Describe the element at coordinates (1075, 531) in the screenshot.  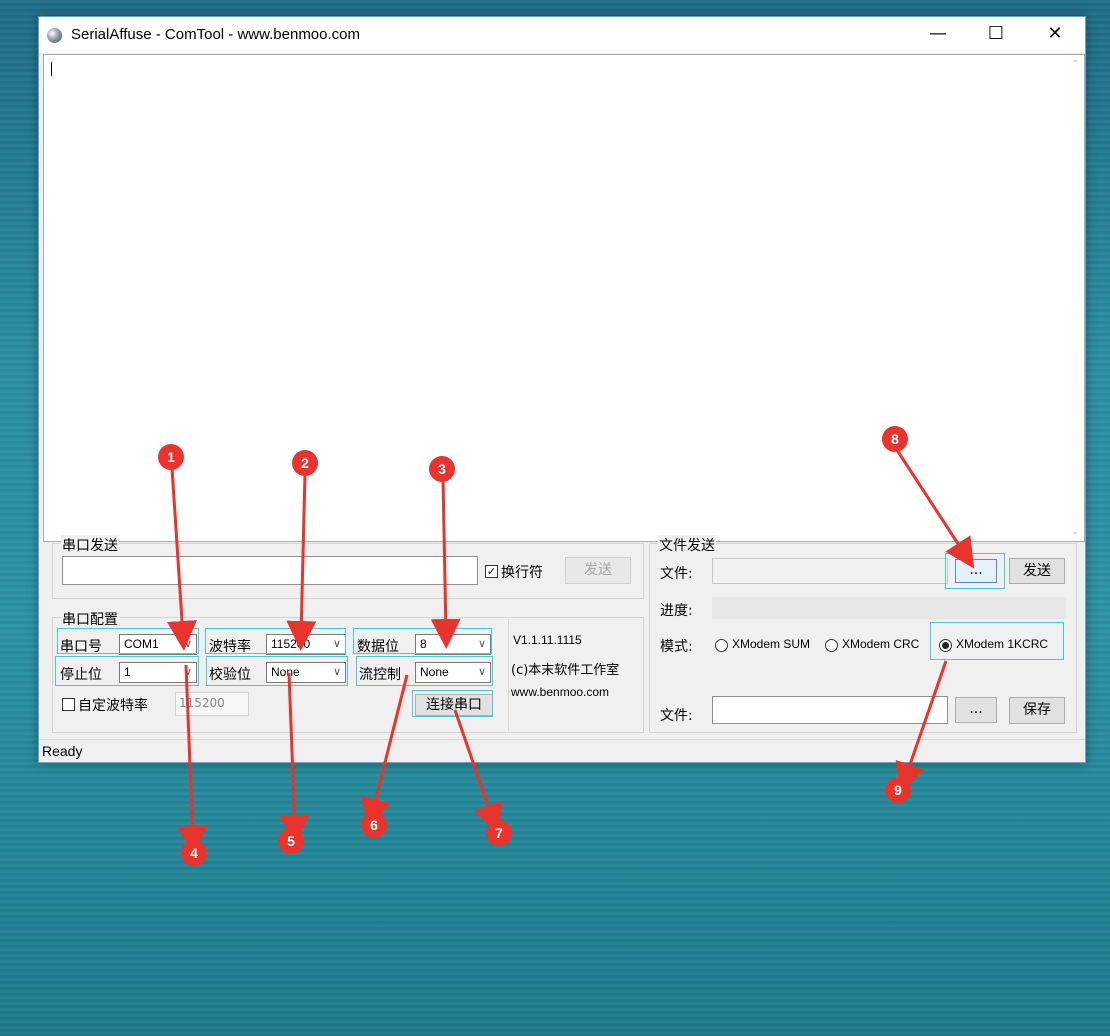
I see `scroll-down-icon: ⌄` at that location.